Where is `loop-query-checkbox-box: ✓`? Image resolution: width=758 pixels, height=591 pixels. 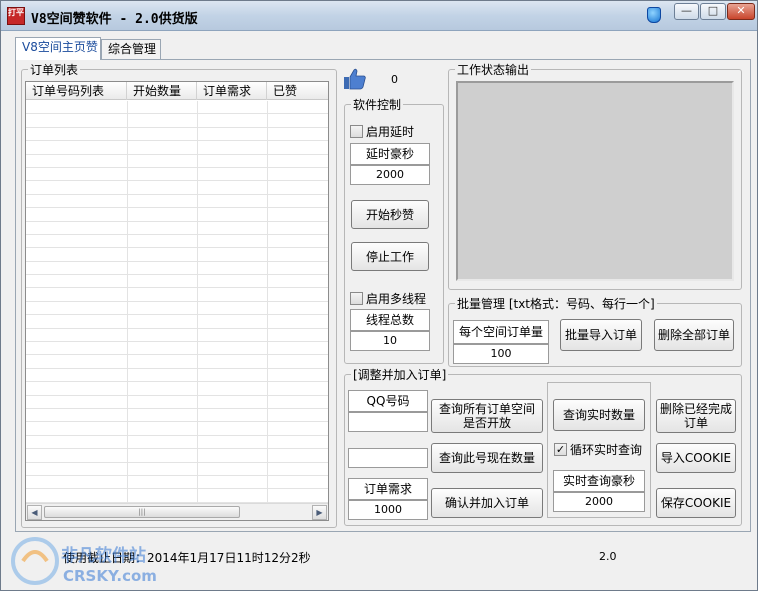 loop-query-checkbox-box: ✓ is located at coordinates (560, 449).